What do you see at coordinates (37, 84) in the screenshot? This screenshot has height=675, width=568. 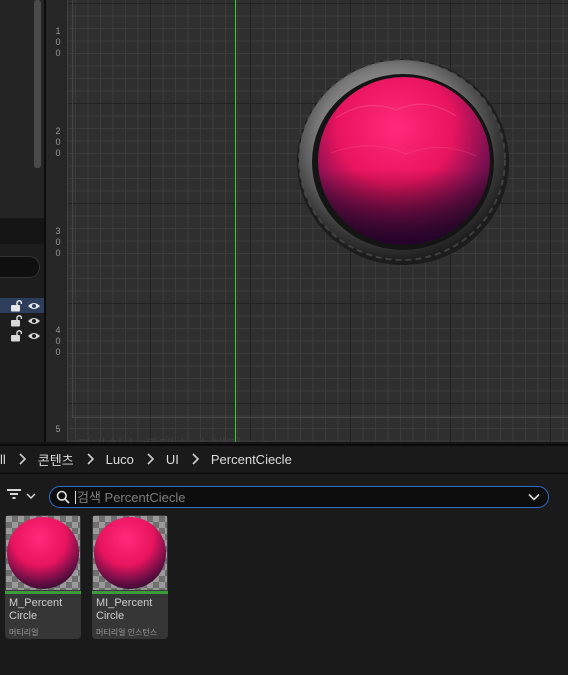 I see `panel-scrollbar` at bounding box center [37, 84].